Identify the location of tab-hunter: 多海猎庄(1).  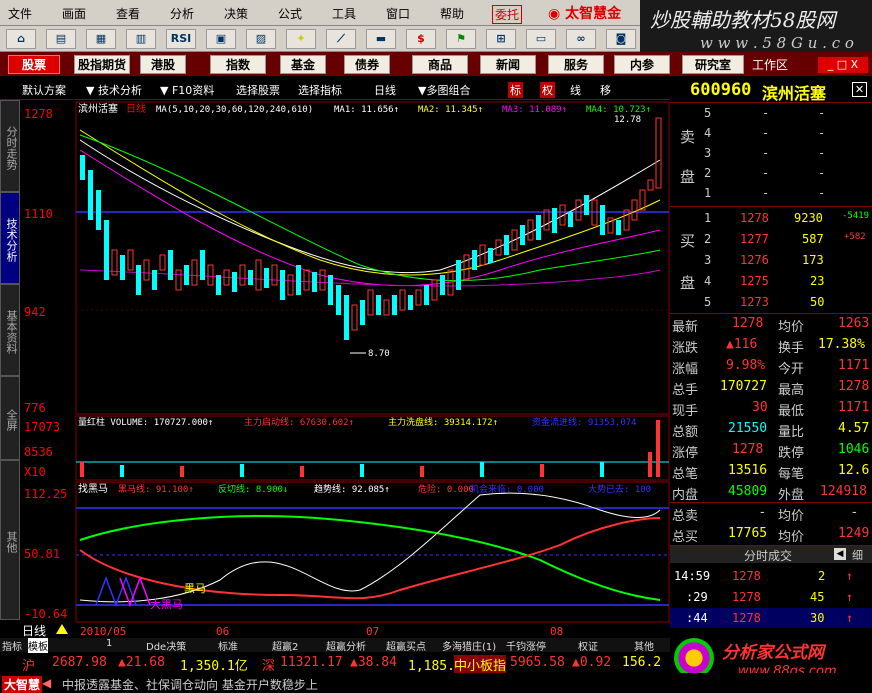
(469, 645).